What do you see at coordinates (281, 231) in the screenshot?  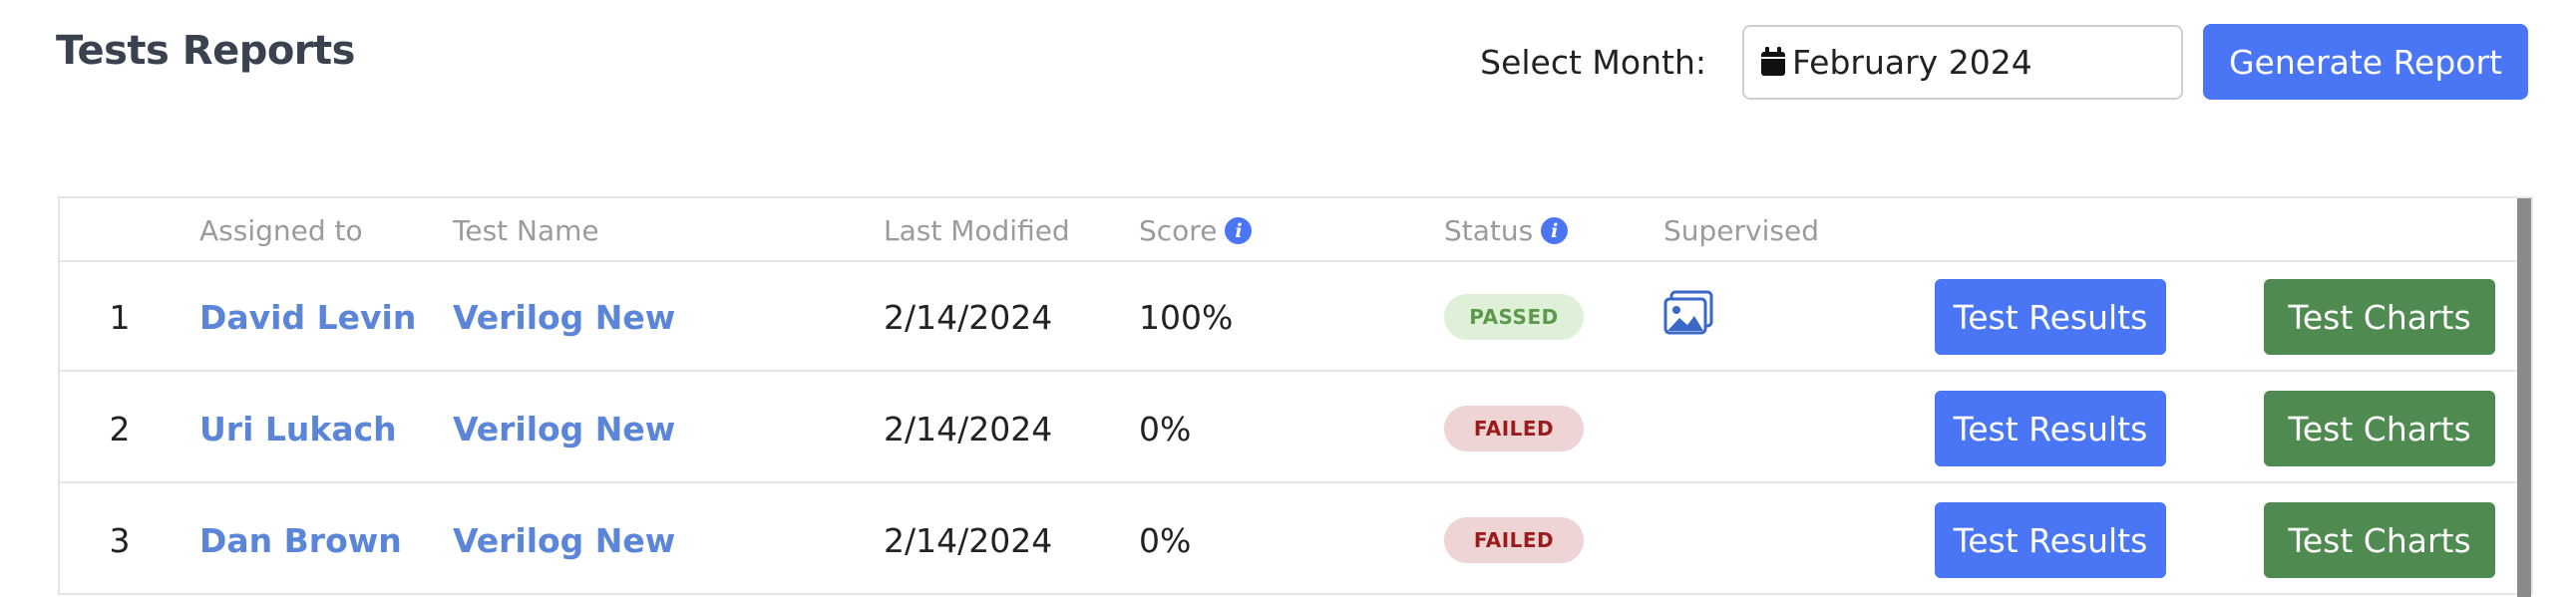 I see `header-assigned-to: Assigned to` at bounding box center [281, 231].